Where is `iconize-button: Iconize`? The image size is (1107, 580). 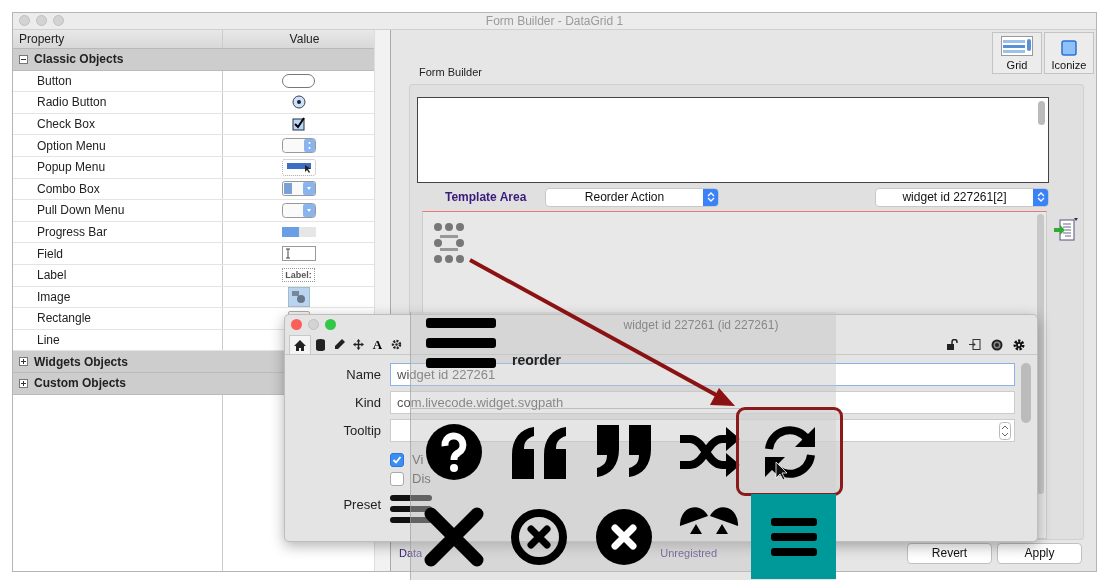
iconize-button: Iconize is located at coordinates (1069, 53).